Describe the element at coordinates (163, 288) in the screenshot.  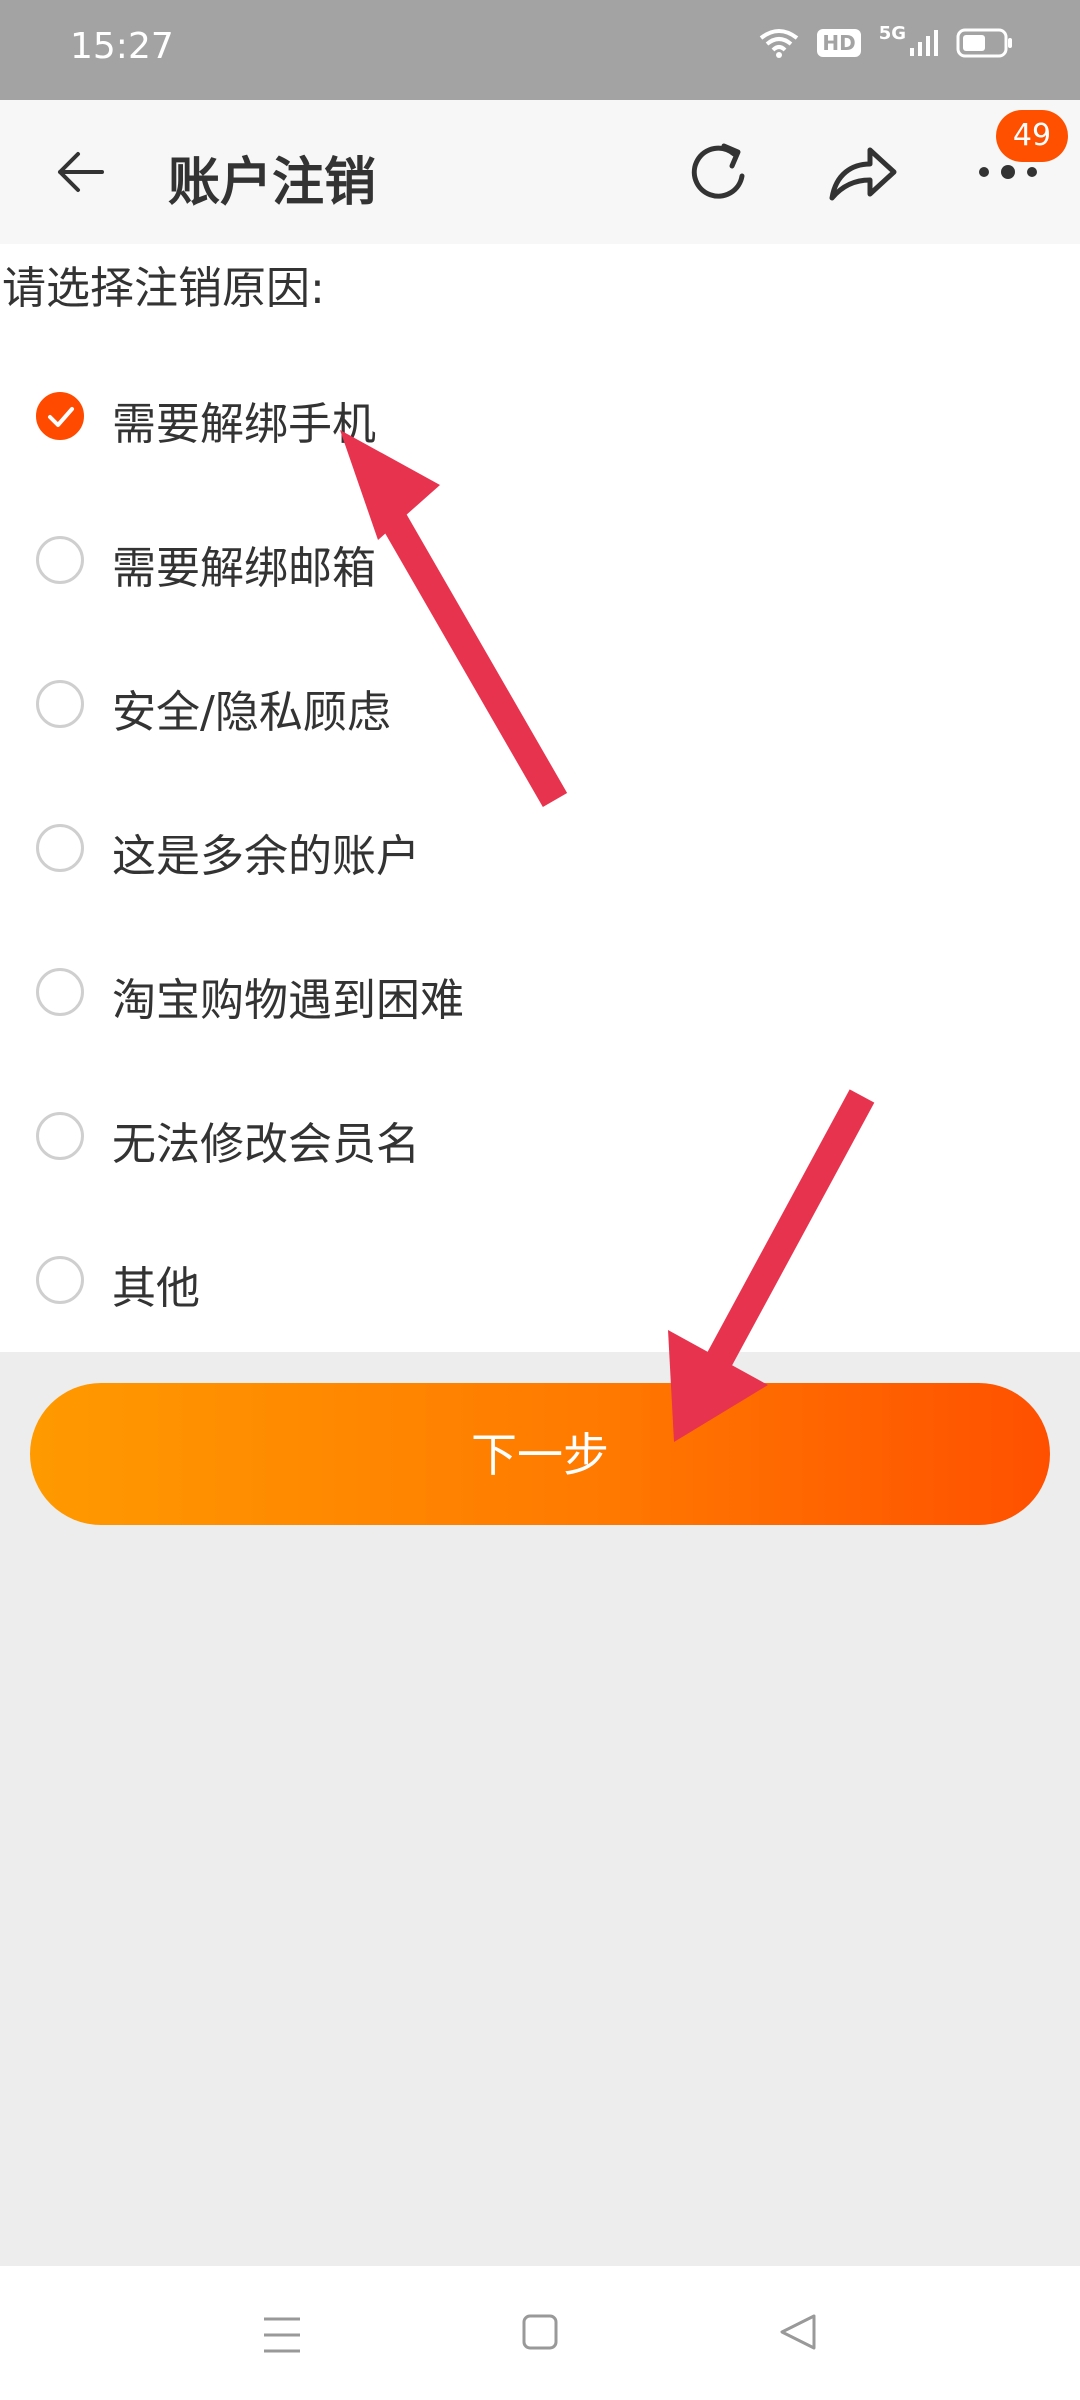
I see `form-prompt: 请选择注销原因:` at that location.